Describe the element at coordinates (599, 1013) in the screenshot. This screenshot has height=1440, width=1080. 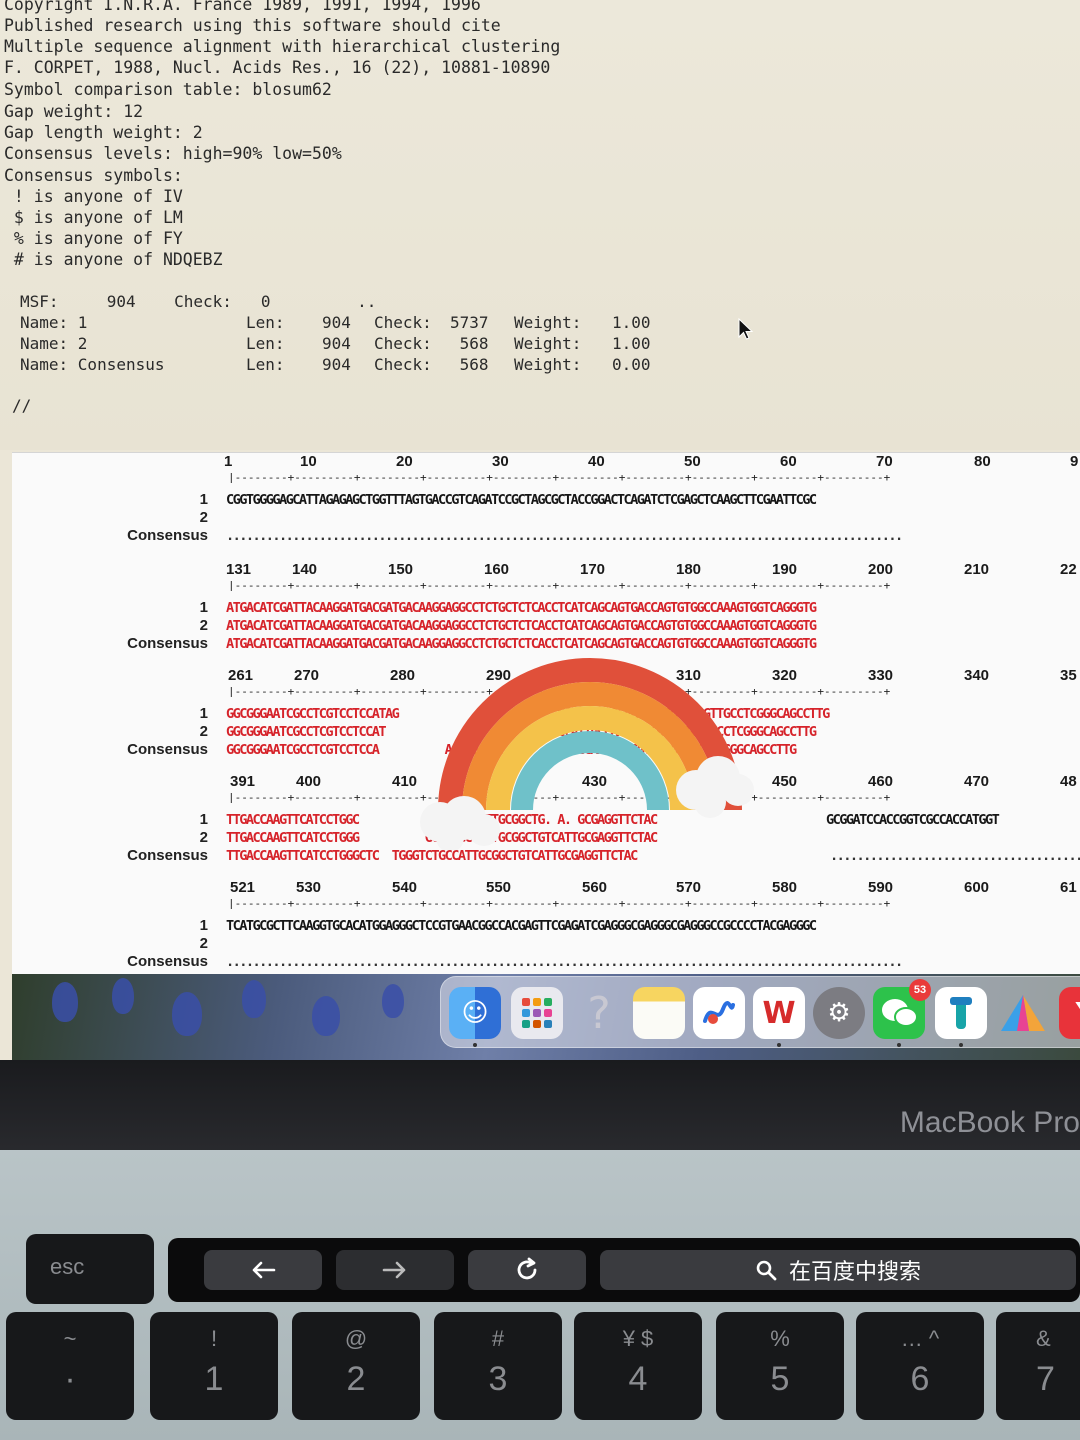
I see `help-icon: ?` at that location.